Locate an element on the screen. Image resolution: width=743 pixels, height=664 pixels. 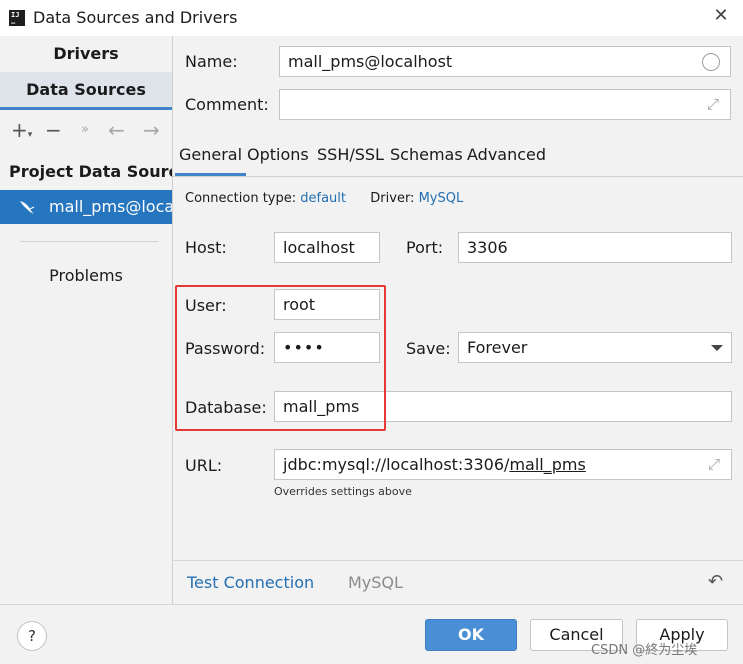
double-chevron-icon: » is located at coordinates (85, 130).